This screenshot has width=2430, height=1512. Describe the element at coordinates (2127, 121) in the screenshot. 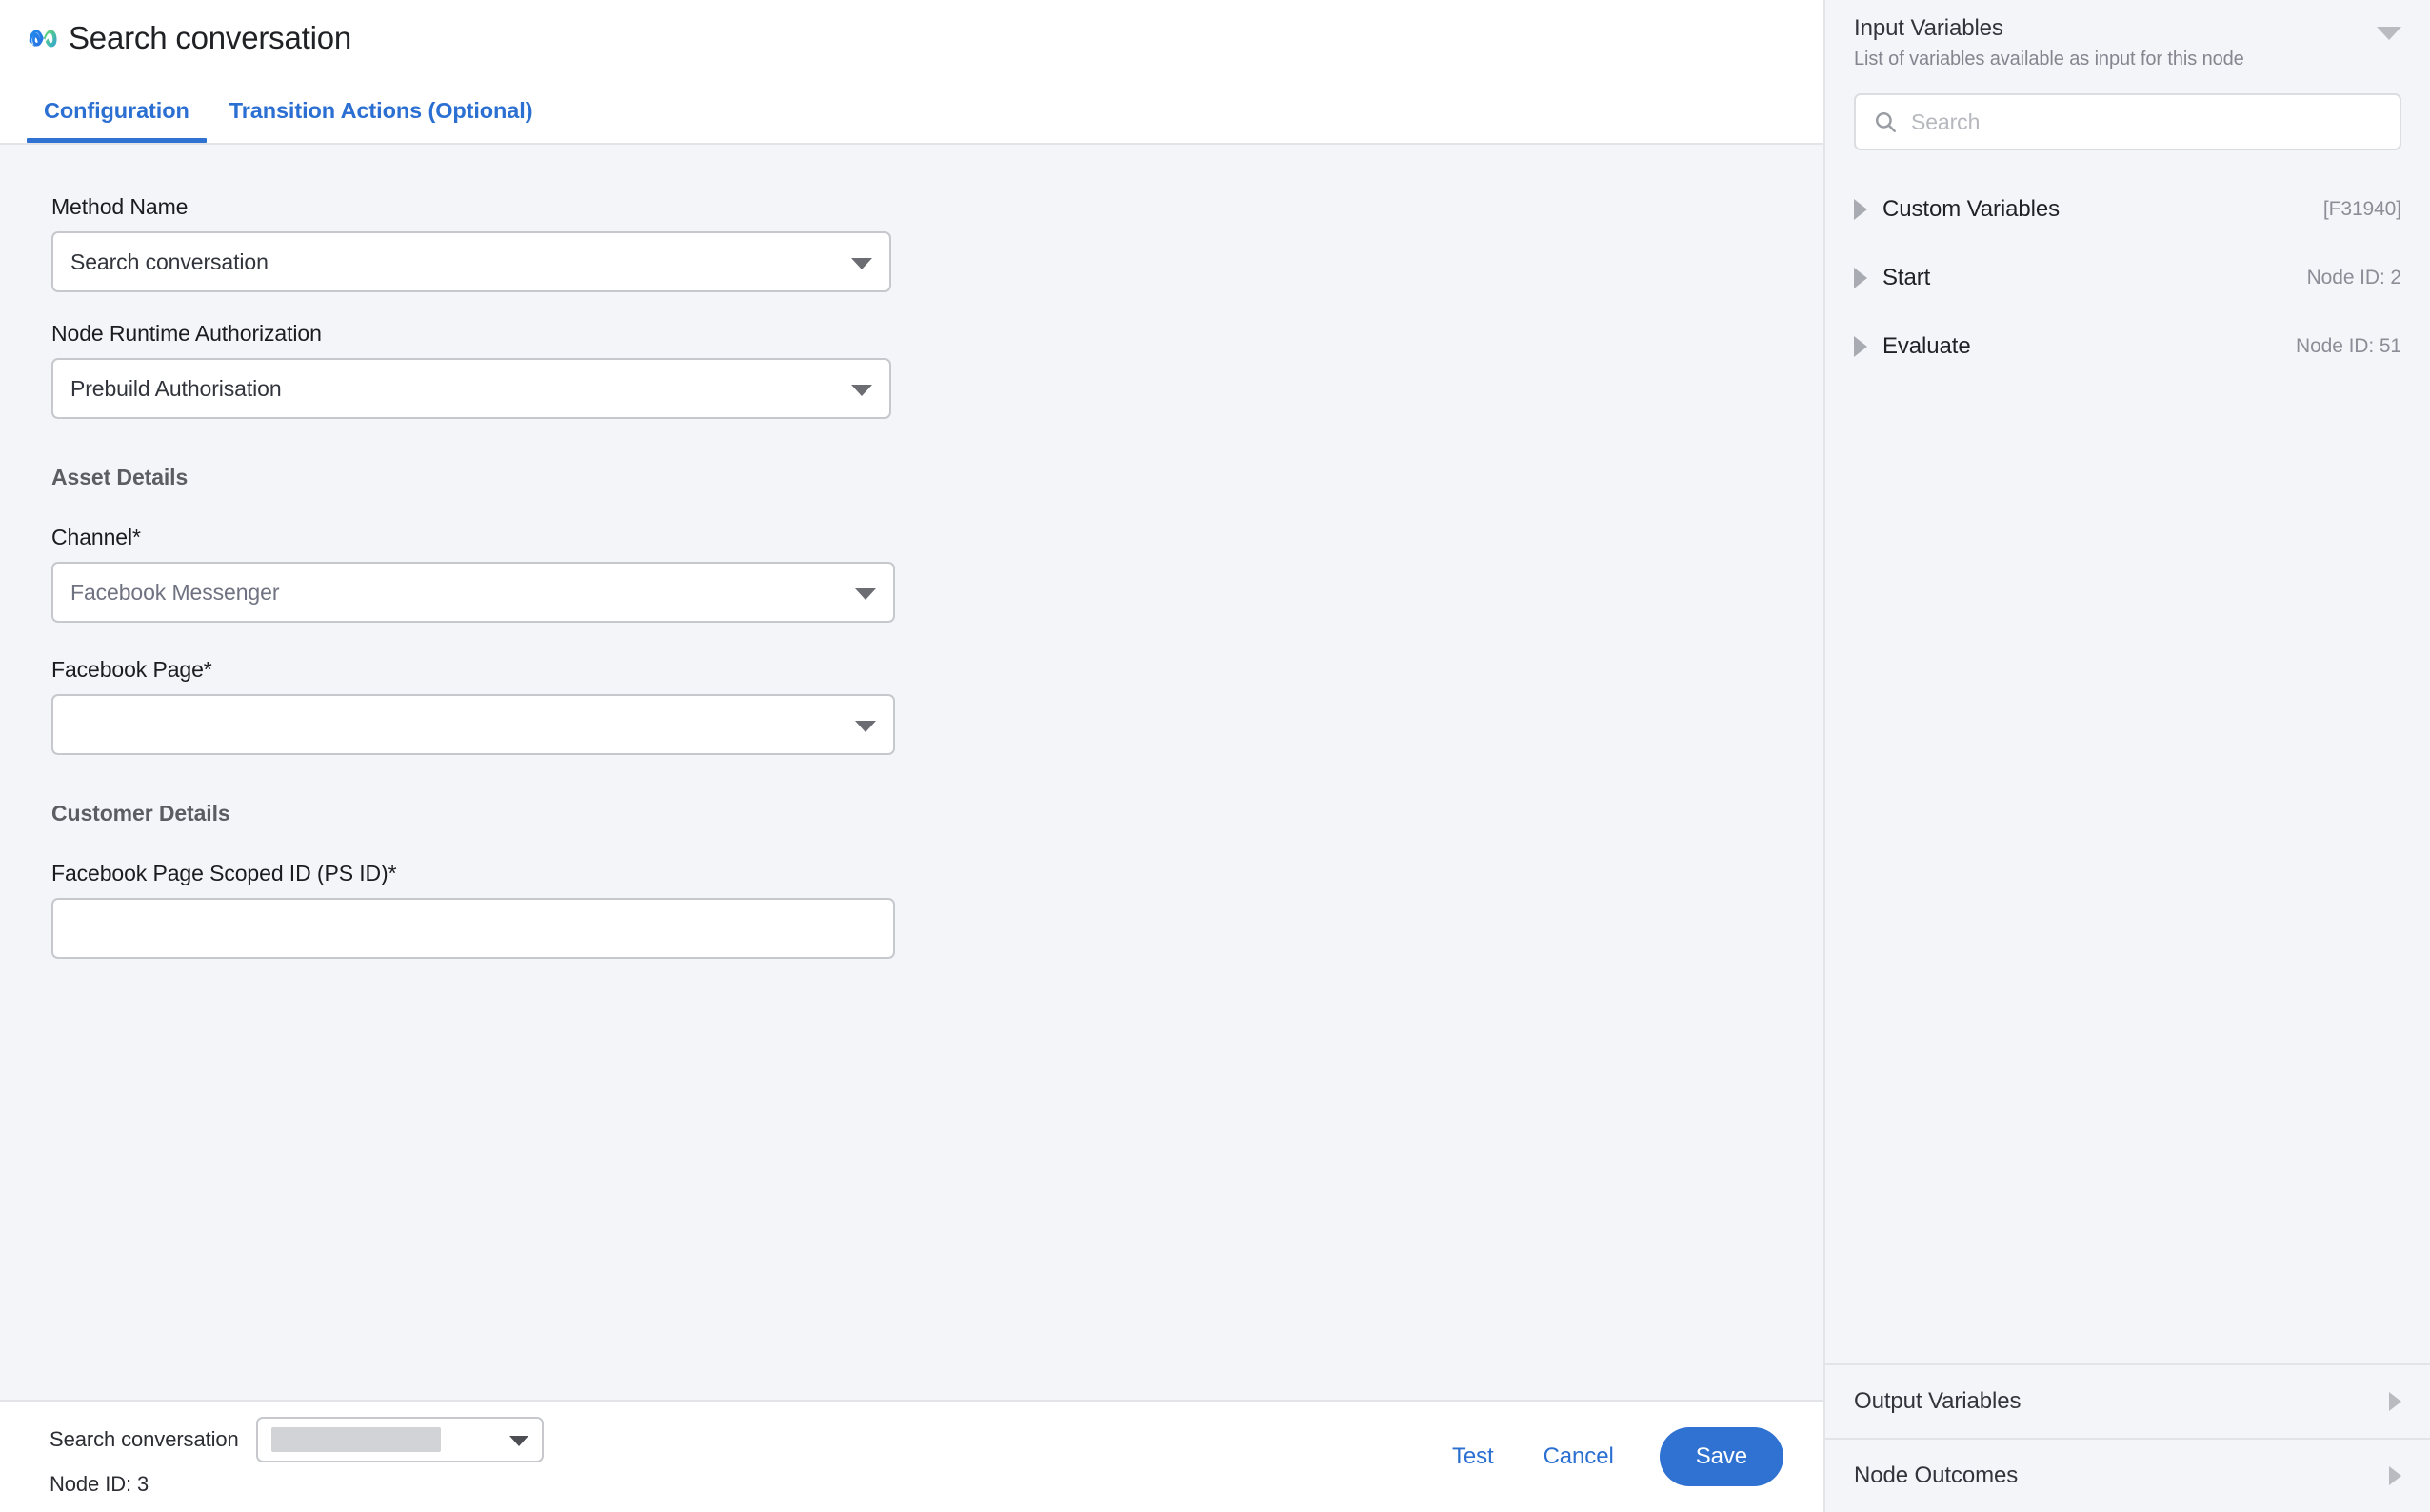

I see `sidebar-search-box: Search` at that location.